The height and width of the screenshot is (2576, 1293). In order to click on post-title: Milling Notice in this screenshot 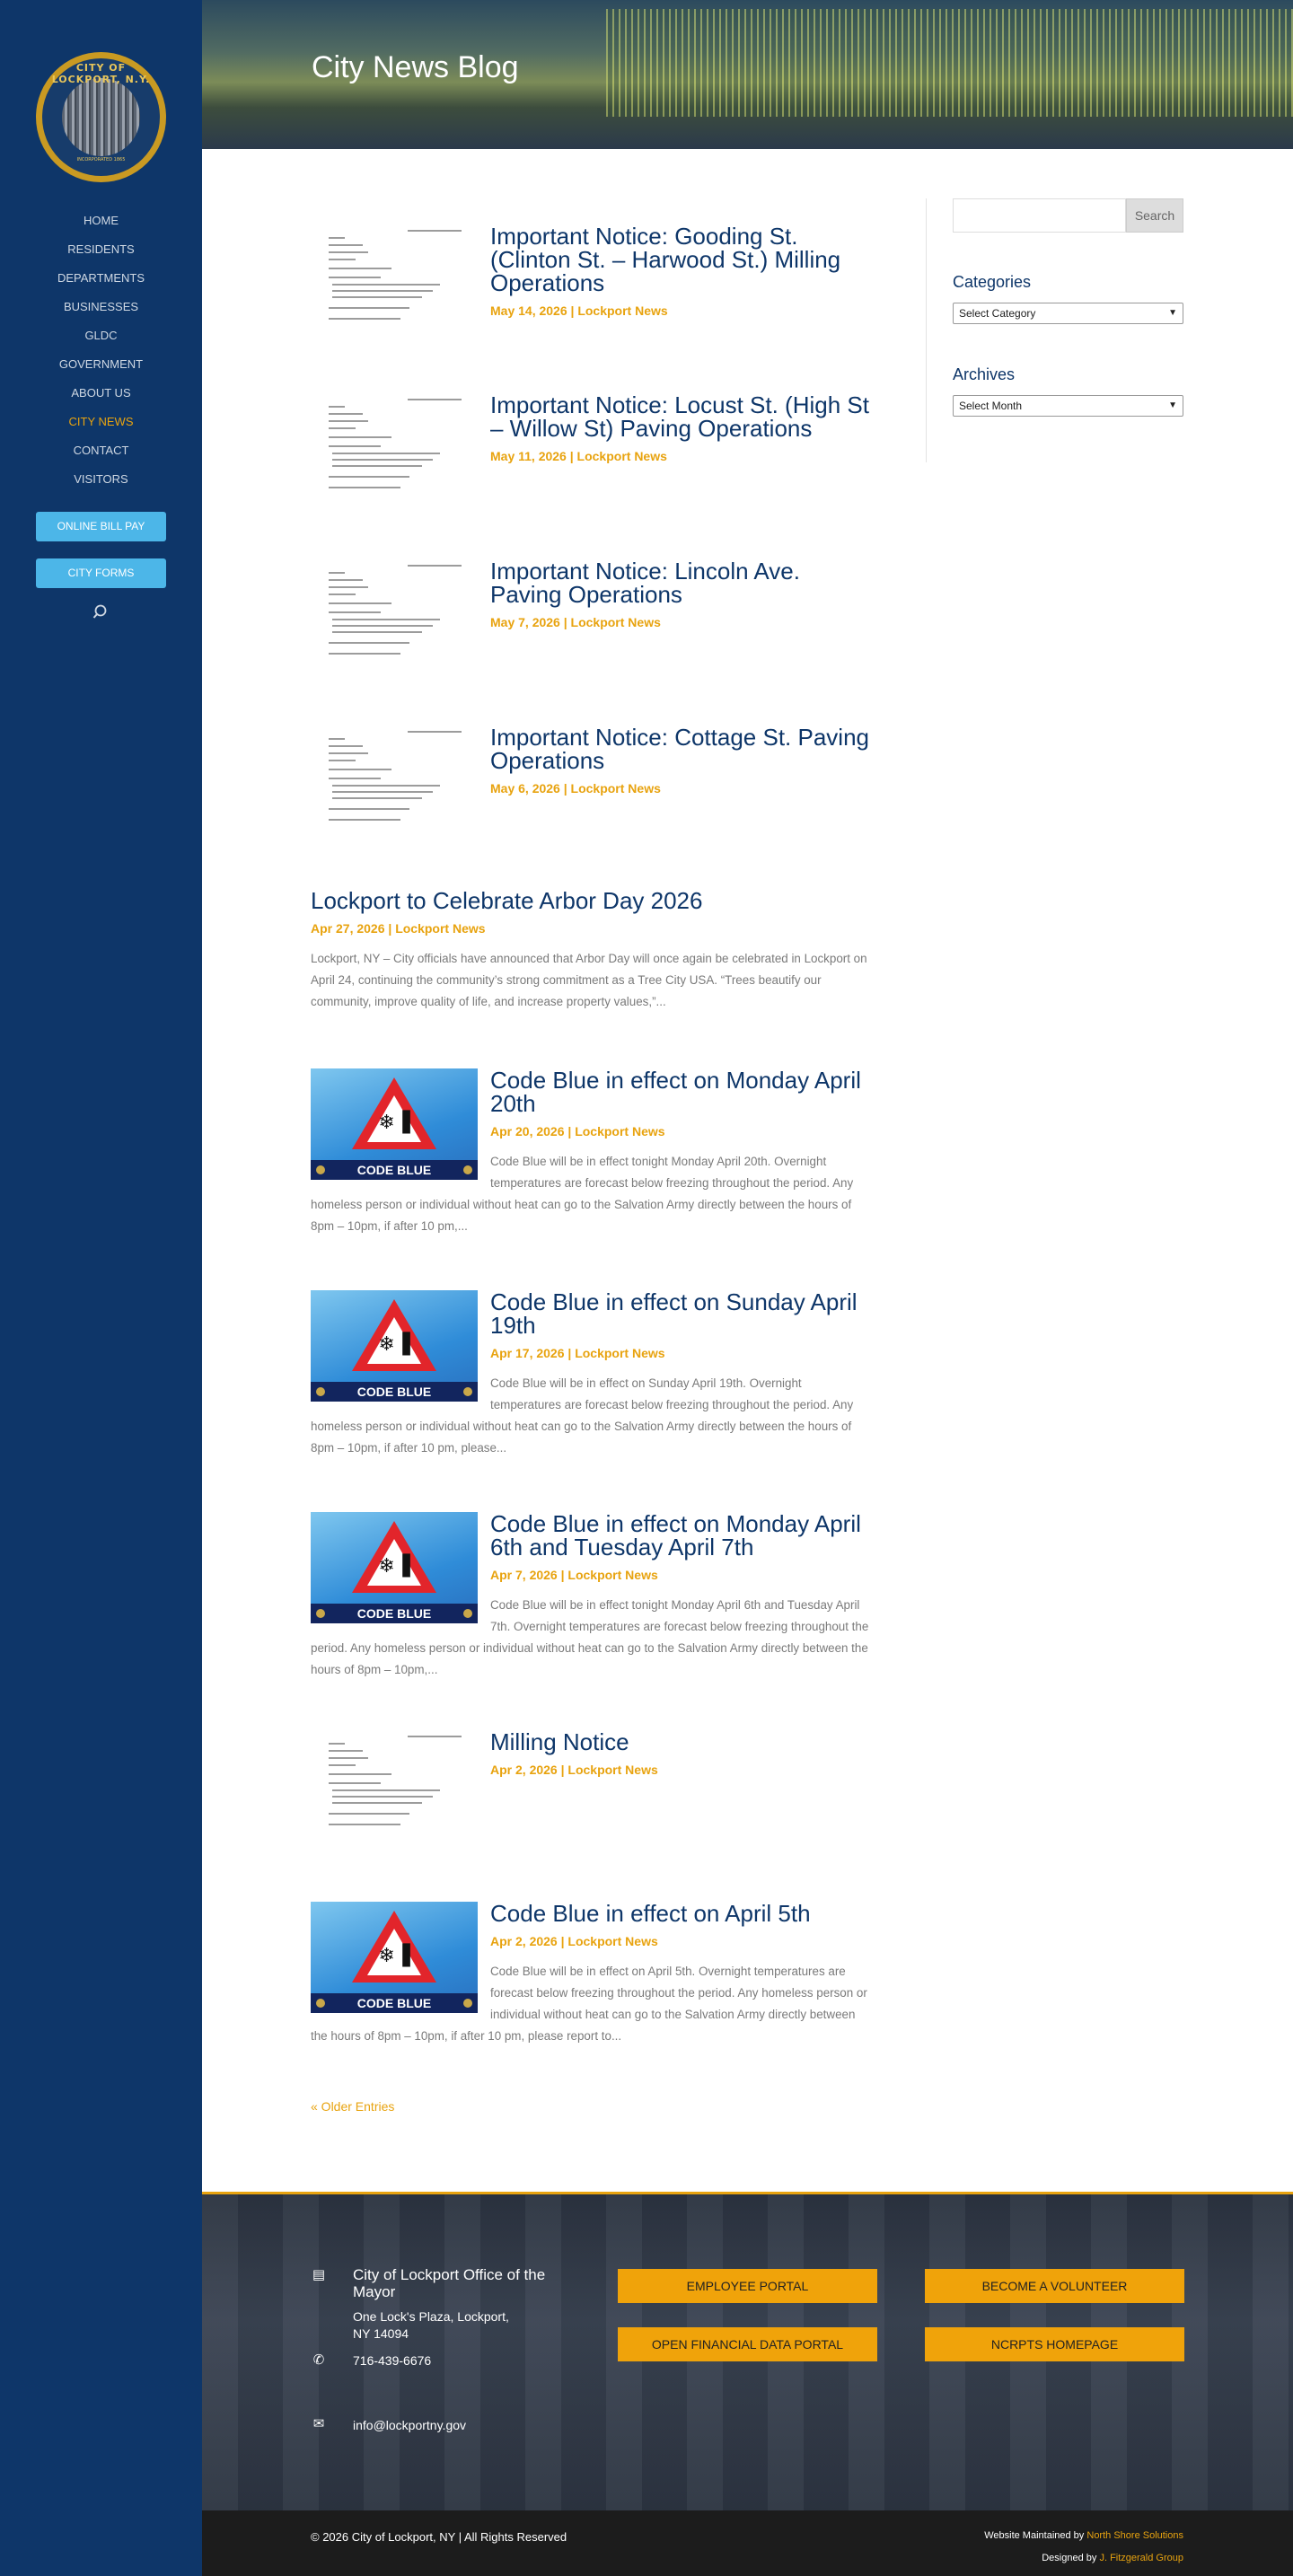, I will do `click(681, 1742)`.